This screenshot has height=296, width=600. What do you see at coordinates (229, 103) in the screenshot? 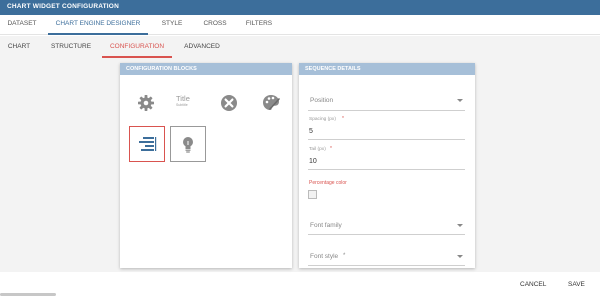
I see `close-circle-icon` at bounding box center [229, 103].